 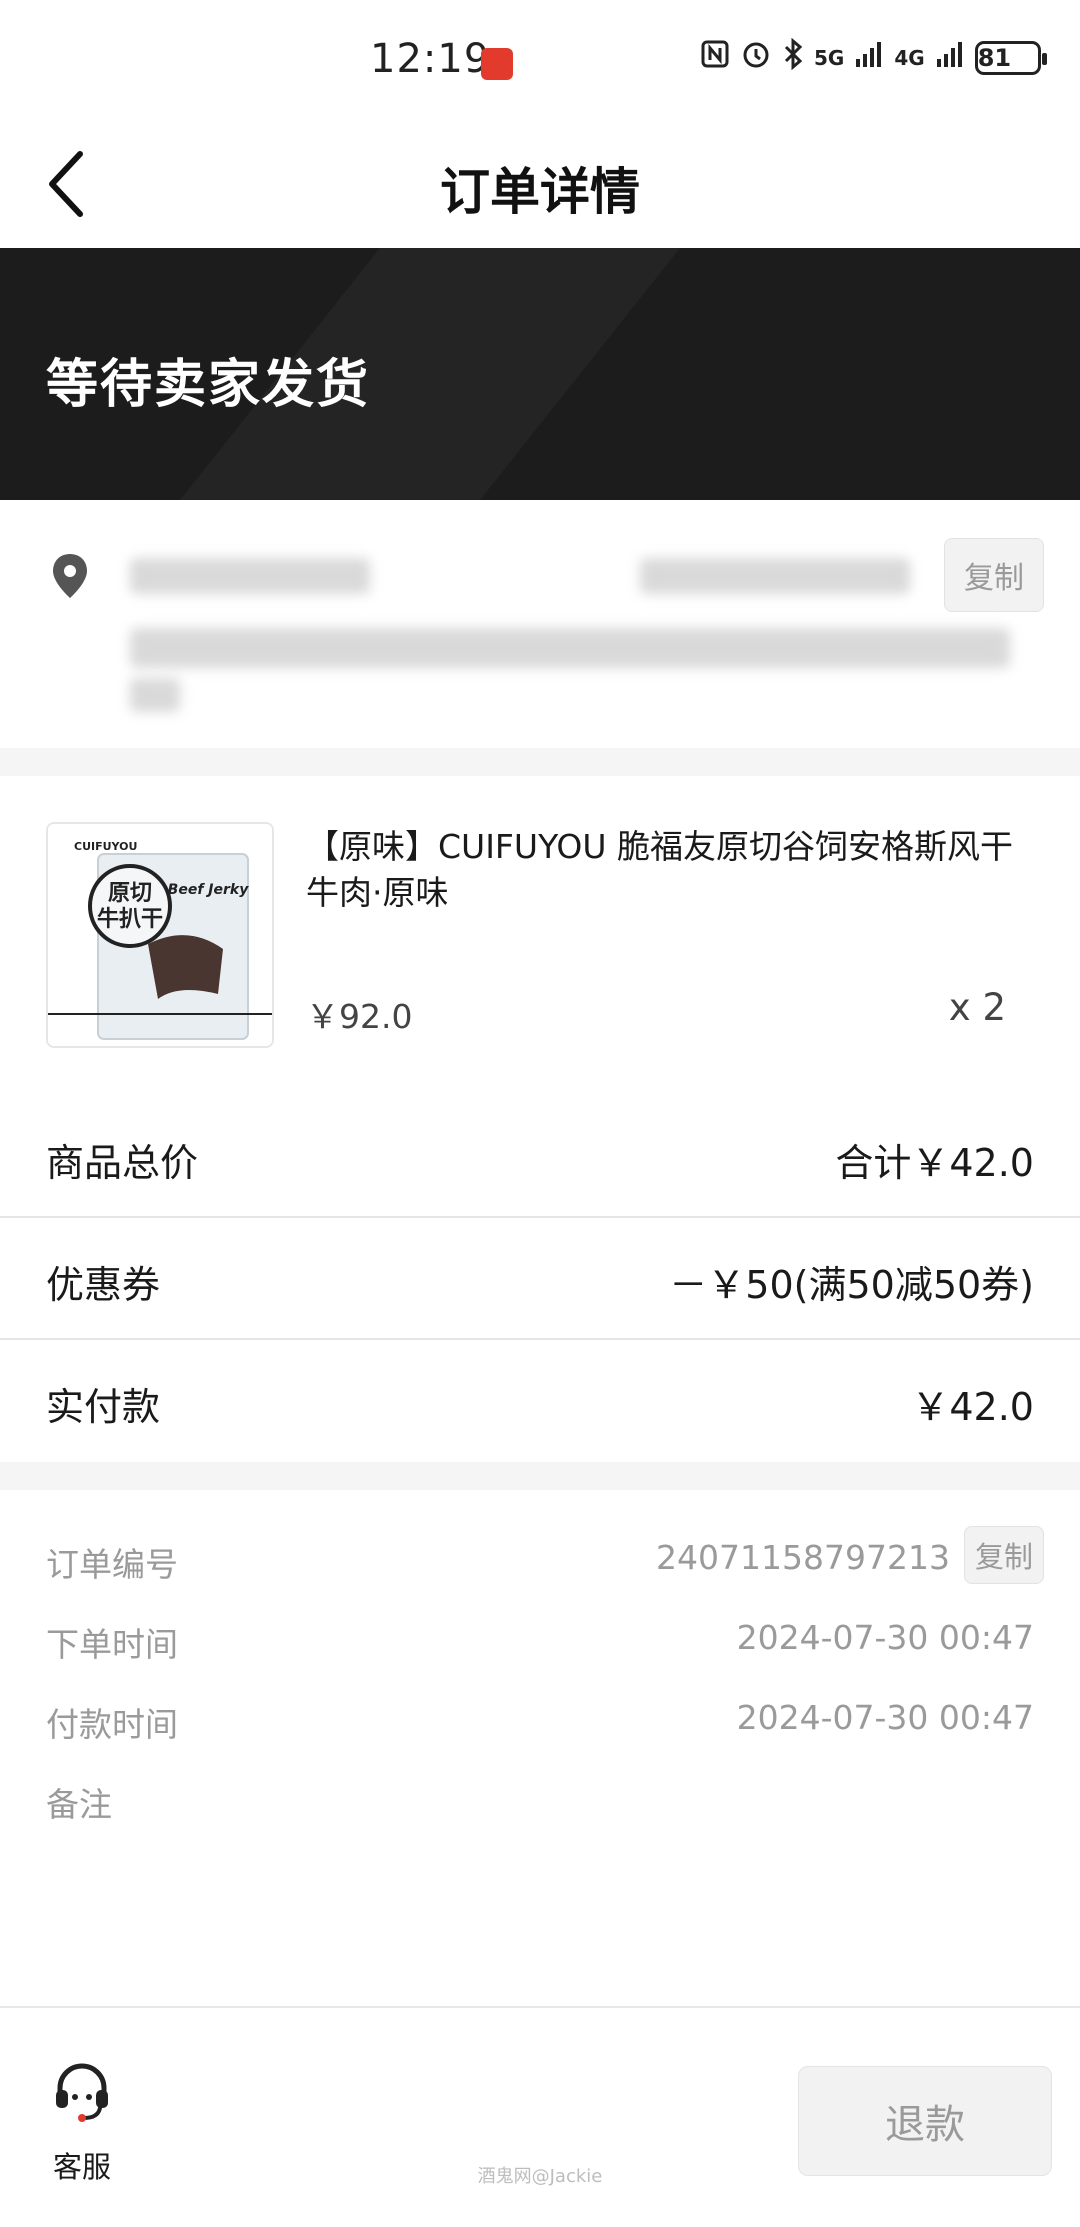 I want to click on coupon-row: 优惠券 －￥50(满50减50券), so click(x=540, y=1279).